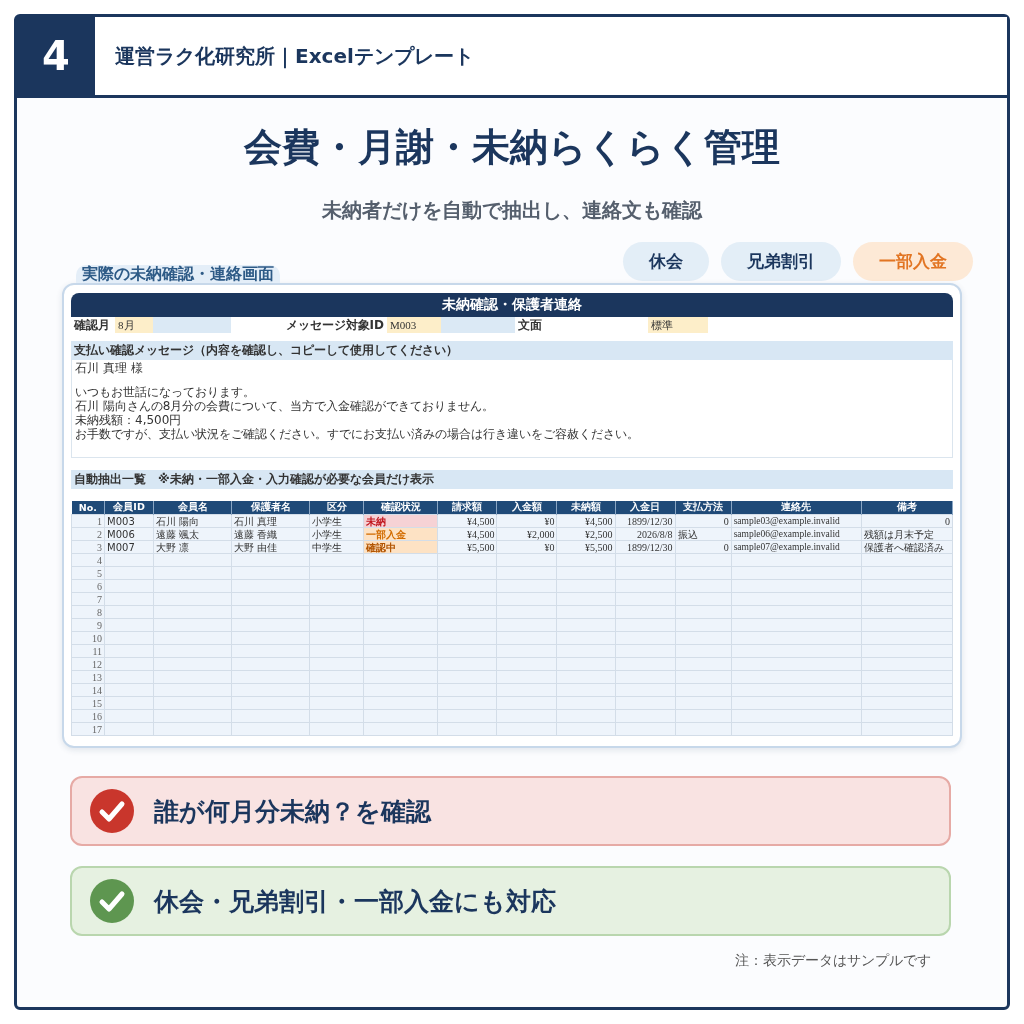  What do you see at coordinates (285, 406) in the screenshot?
I see `message-line: 石川 陽向さんの8月分の会費について、当方で入金確認ができておりません。` at bounding box center [285, 406].